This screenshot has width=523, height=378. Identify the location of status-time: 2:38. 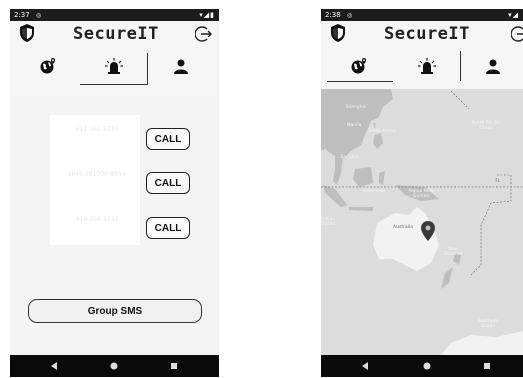
(333, 15).